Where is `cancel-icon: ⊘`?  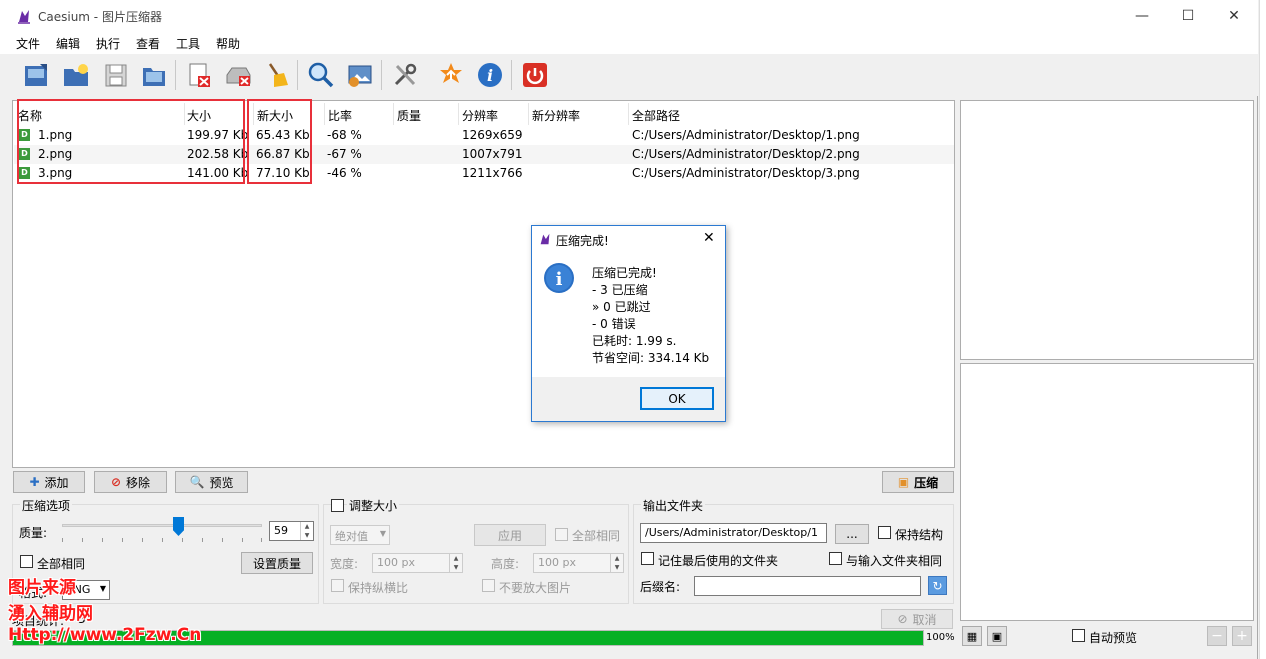 cancel-icon: ⊘ is located at coordinates (902, 619).